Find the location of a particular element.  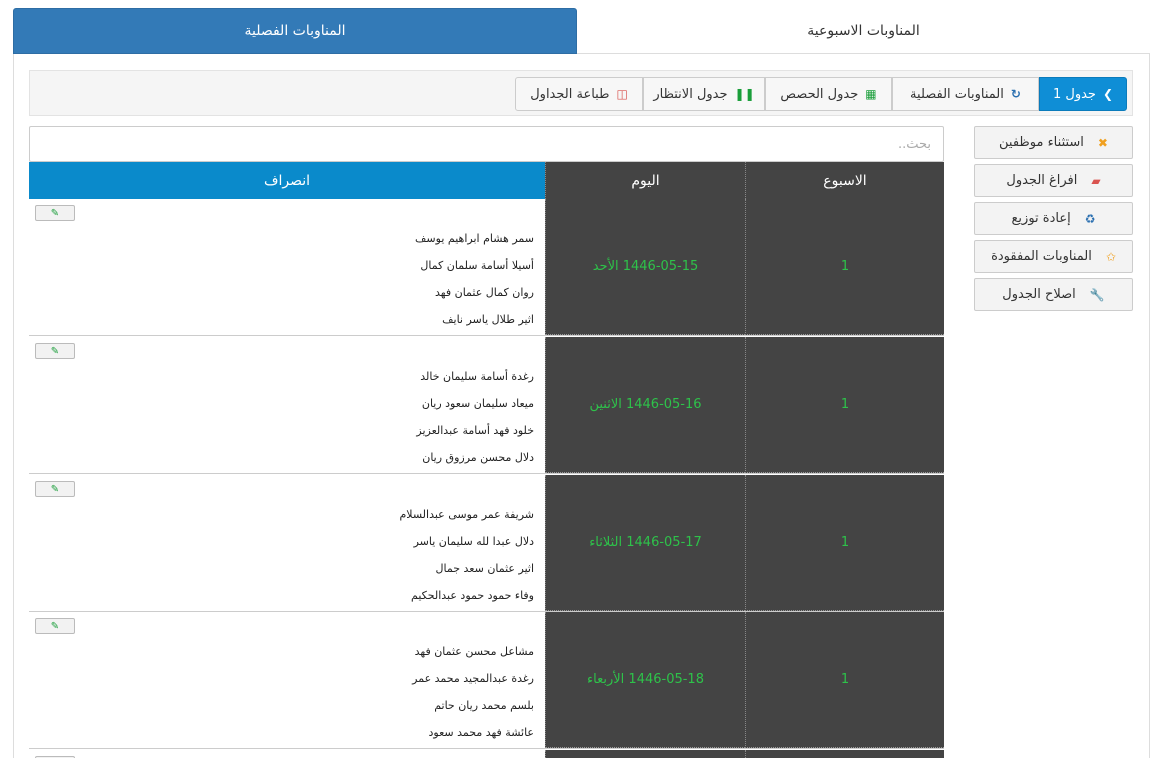

day-cell: 1446-05-17 الثلاثاء is located at coordinates (645, 543).